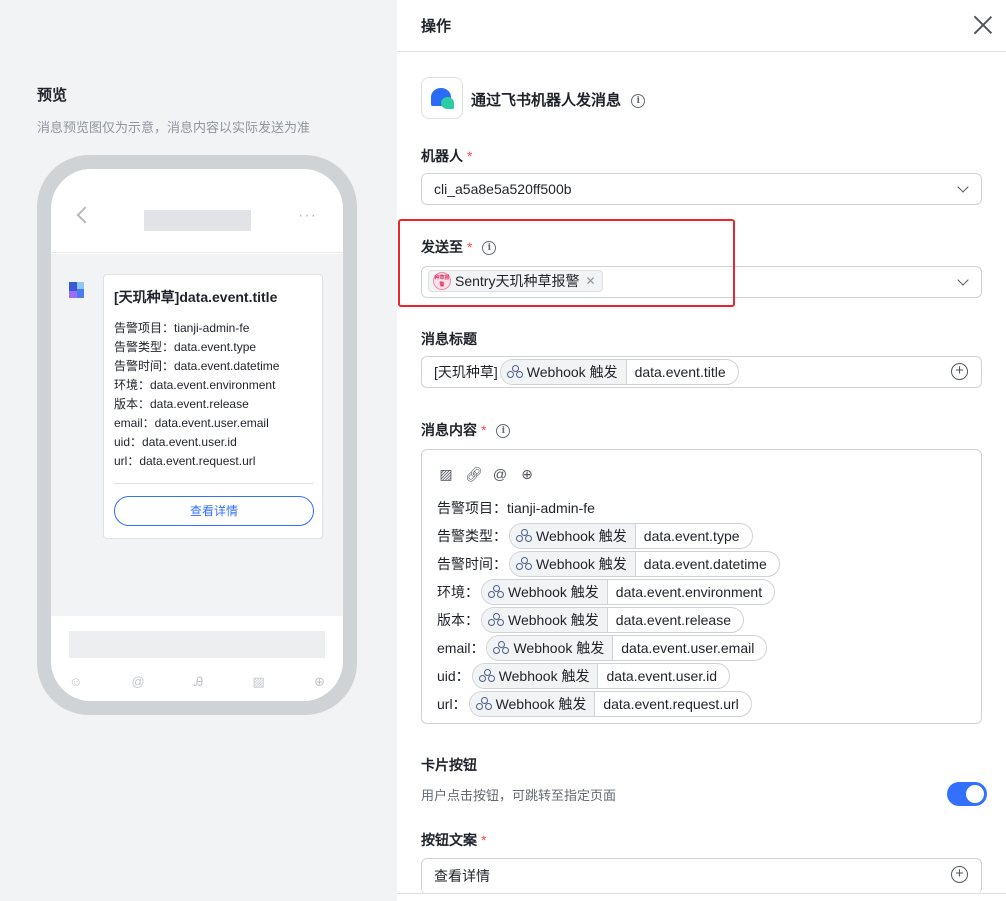 This screenshot has width=1006, height=901. I want to click on variable-path: data.event.datetime, so click(705, 564).